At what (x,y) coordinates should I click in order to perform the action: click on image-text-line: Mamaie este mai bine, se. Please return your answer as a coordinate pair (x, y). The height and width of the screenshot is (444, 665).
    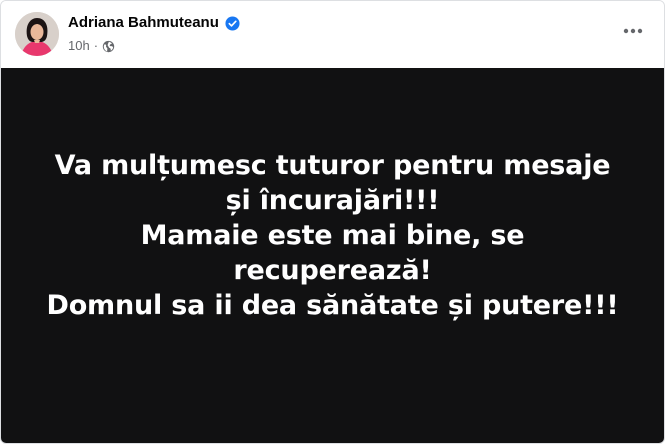
    Looking at the image, I should click on (332, 235).